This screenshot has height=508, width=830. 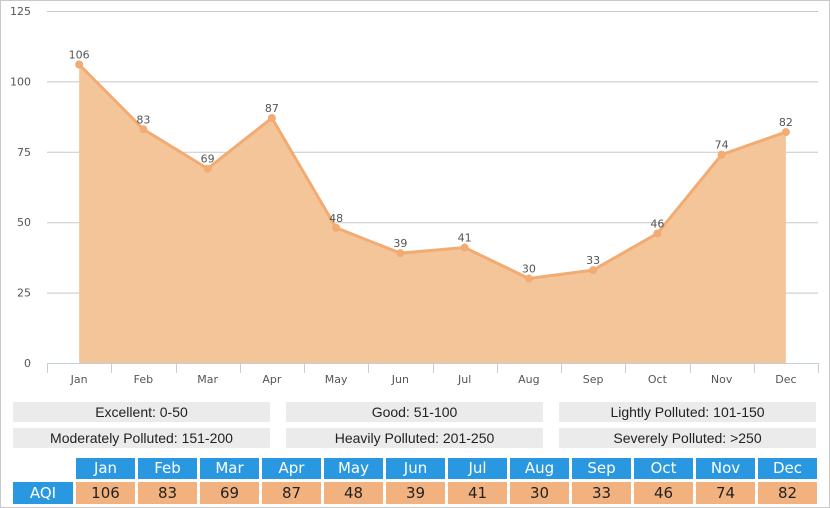 I want to click on table-value-may: 48, so click(x=353, y=493).